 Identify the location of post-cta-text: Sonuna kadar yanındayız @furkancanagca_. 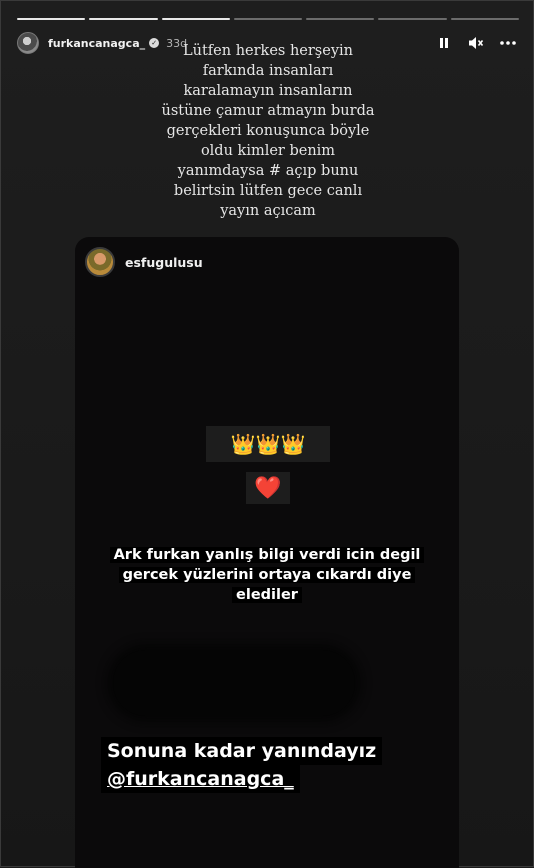
(242, 765).